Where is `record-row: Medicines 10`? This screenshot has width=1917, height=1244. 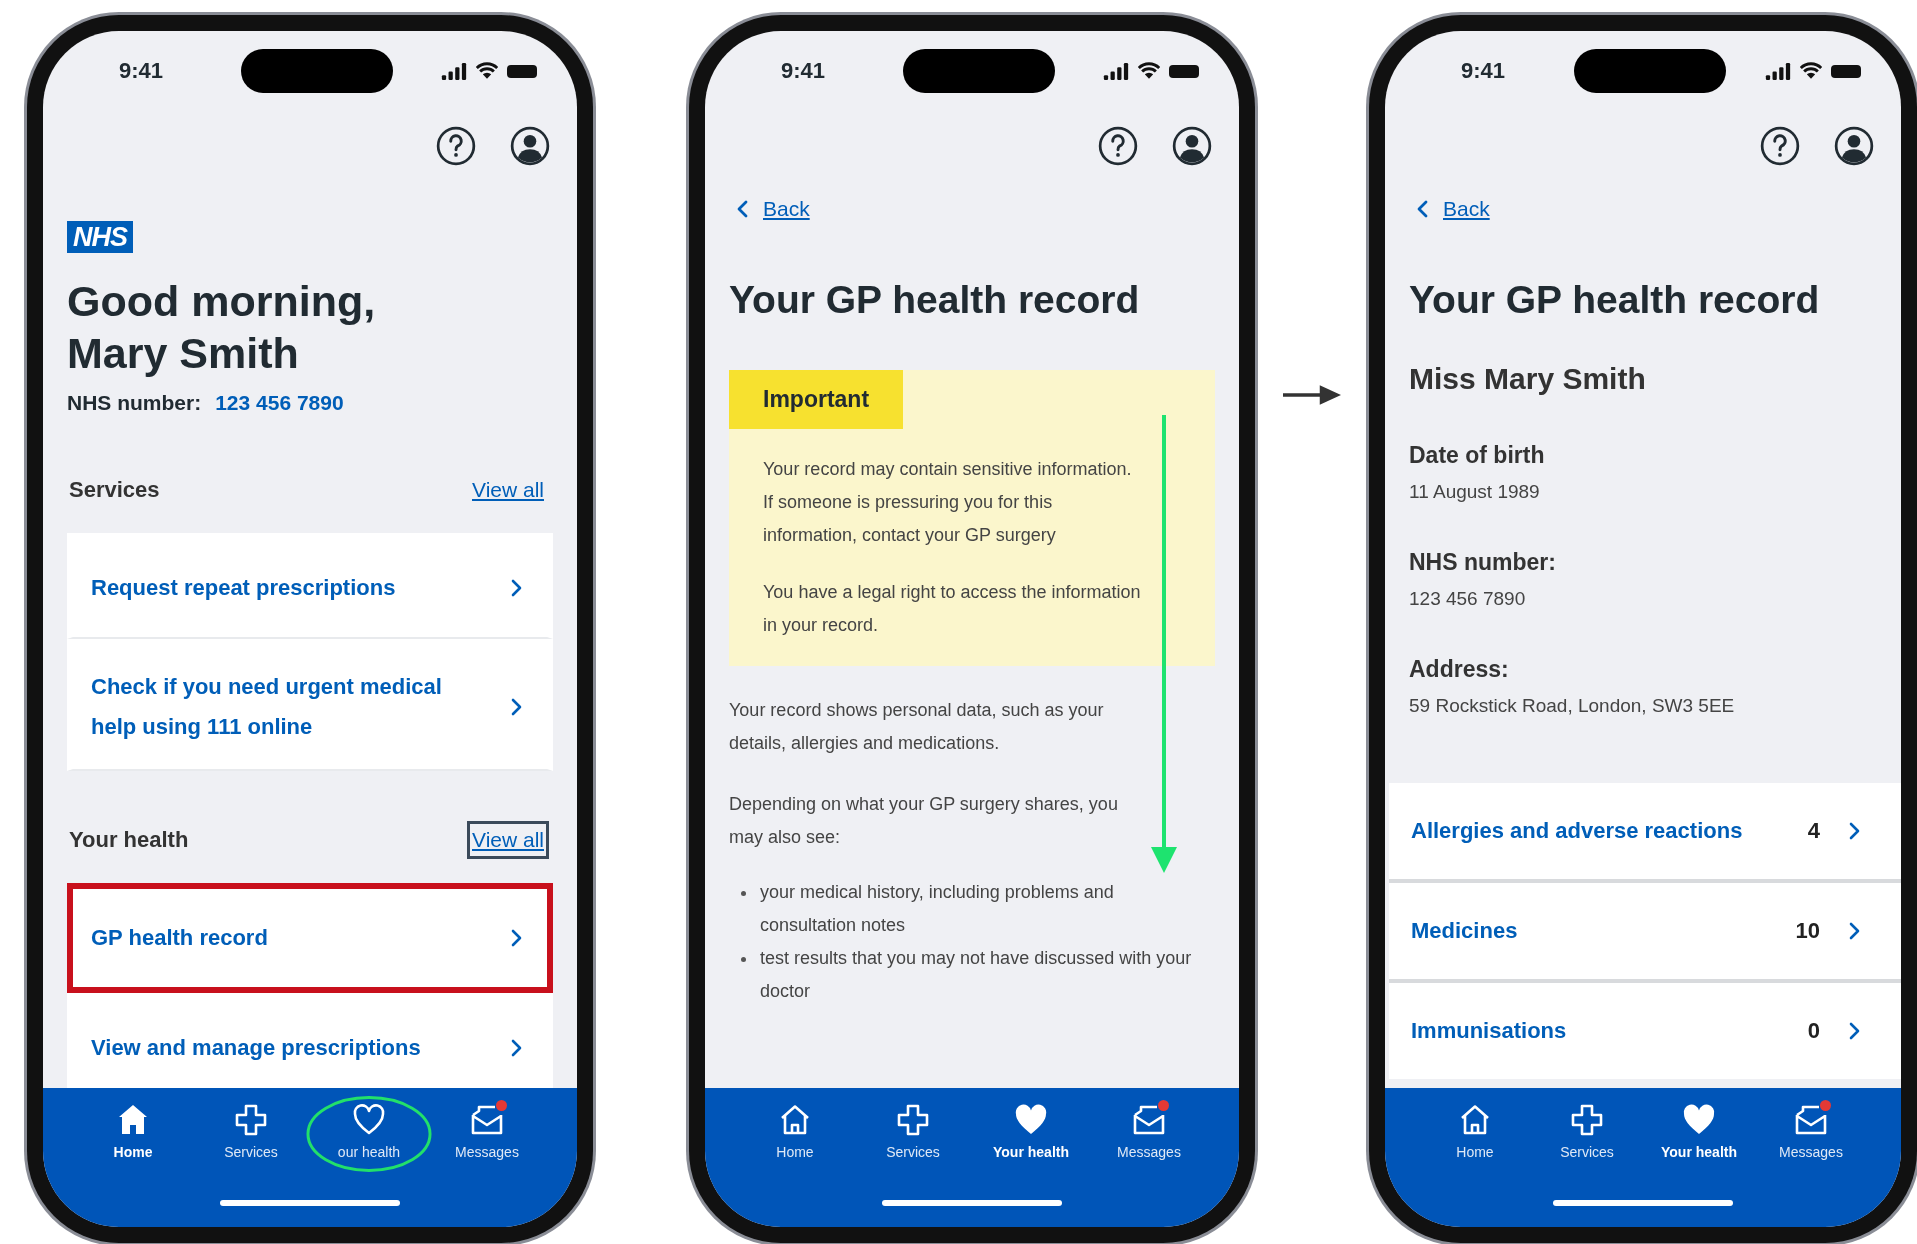 record-row: Medicines 10 is located at coordinates (1645, 931).